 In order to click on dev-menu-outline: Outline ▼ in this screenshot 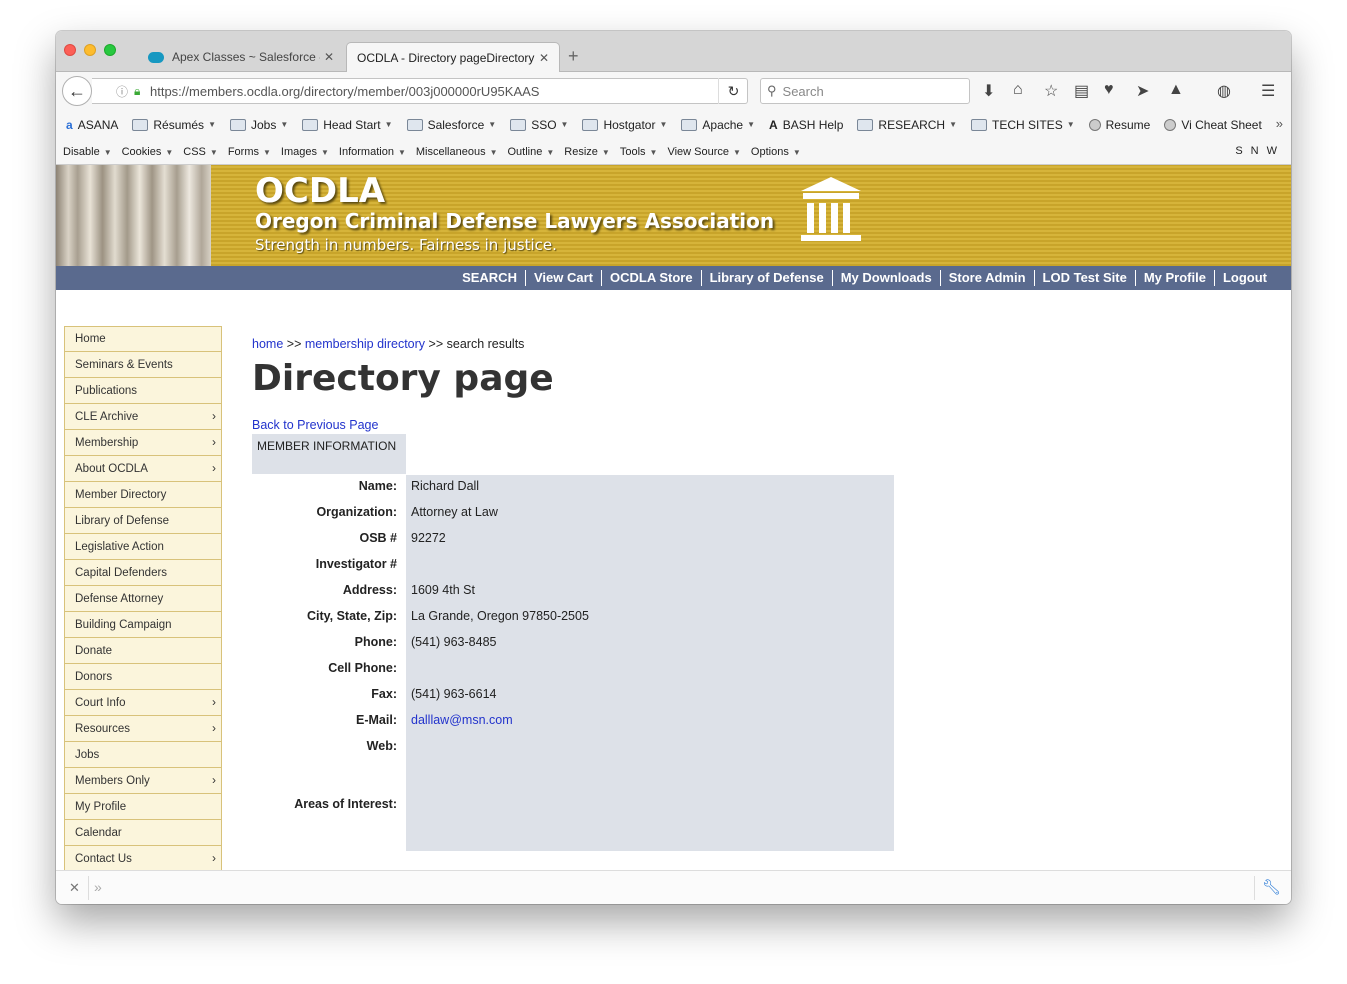, I will do `click(531, 152)`.